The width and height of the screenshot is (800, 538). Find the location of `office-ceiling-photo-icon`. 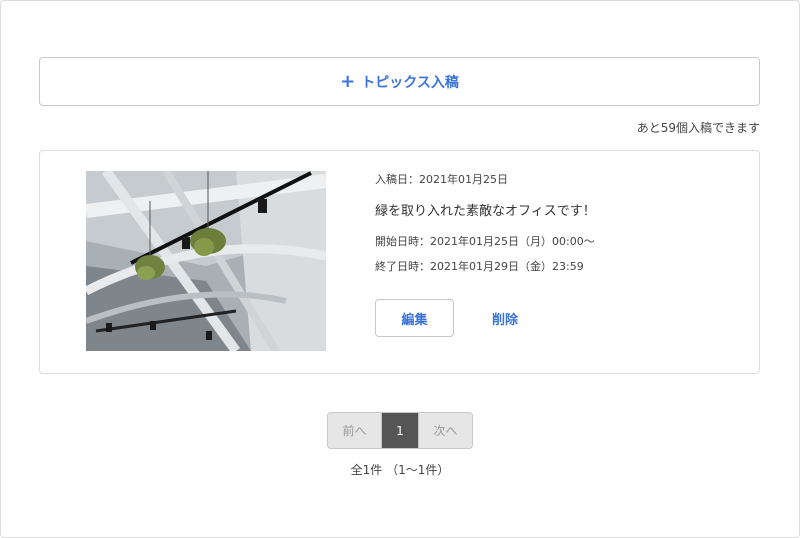

office-ceiling-photo-icon is located at coordinates (206, 261).